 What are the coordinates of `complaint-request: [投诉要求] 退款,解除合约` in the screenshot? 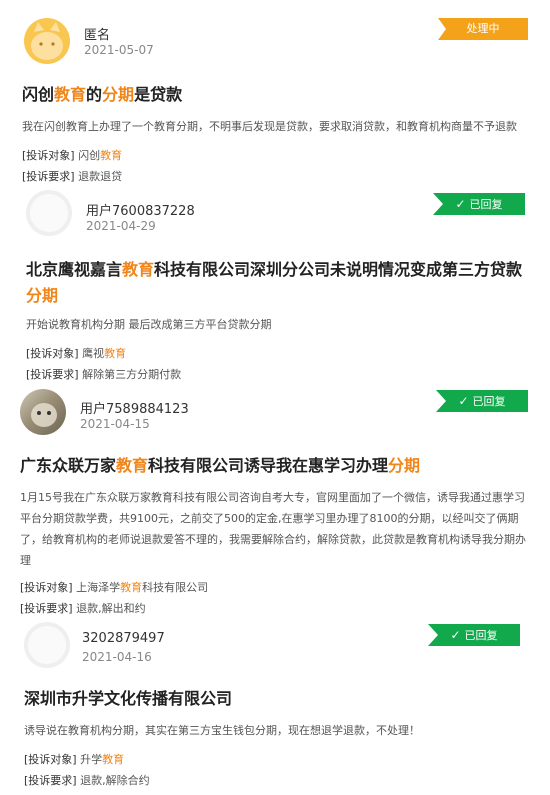 It's located at (87, 780).